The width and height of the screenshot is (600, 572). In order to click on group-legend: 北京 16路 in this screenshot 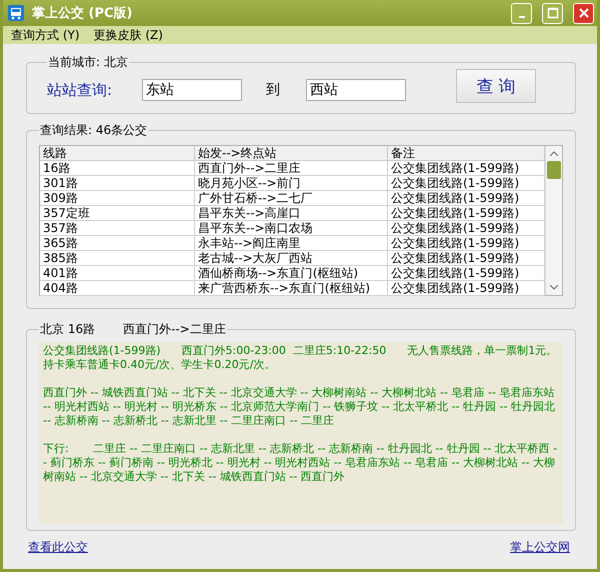, I will do `click(68, 329)`.